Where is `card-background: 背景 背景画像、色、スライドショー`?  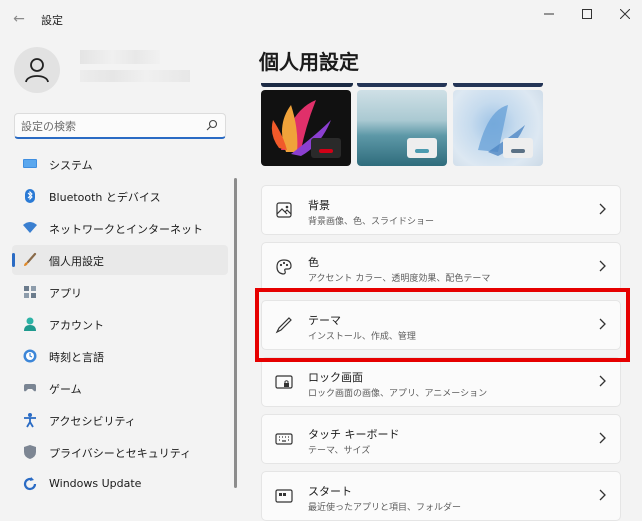
card-background: 背景 背景画像、色、スライドショー is located at coordinates (441, 210).